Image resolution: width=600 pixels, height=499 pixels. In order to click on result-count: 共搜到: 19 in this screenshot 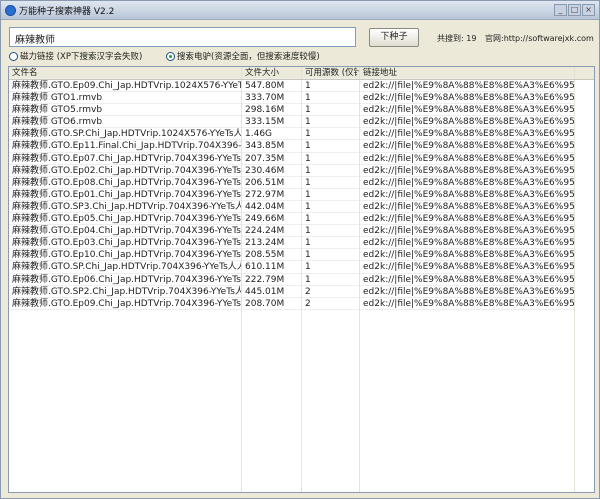, I will do `click(457, 38)`.